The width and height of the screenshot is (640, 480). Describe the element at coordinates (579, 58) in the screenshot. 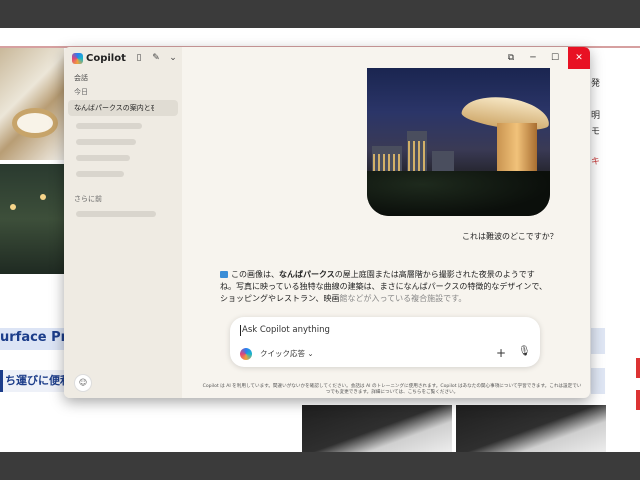

I see `close-button: ✕` at that location.